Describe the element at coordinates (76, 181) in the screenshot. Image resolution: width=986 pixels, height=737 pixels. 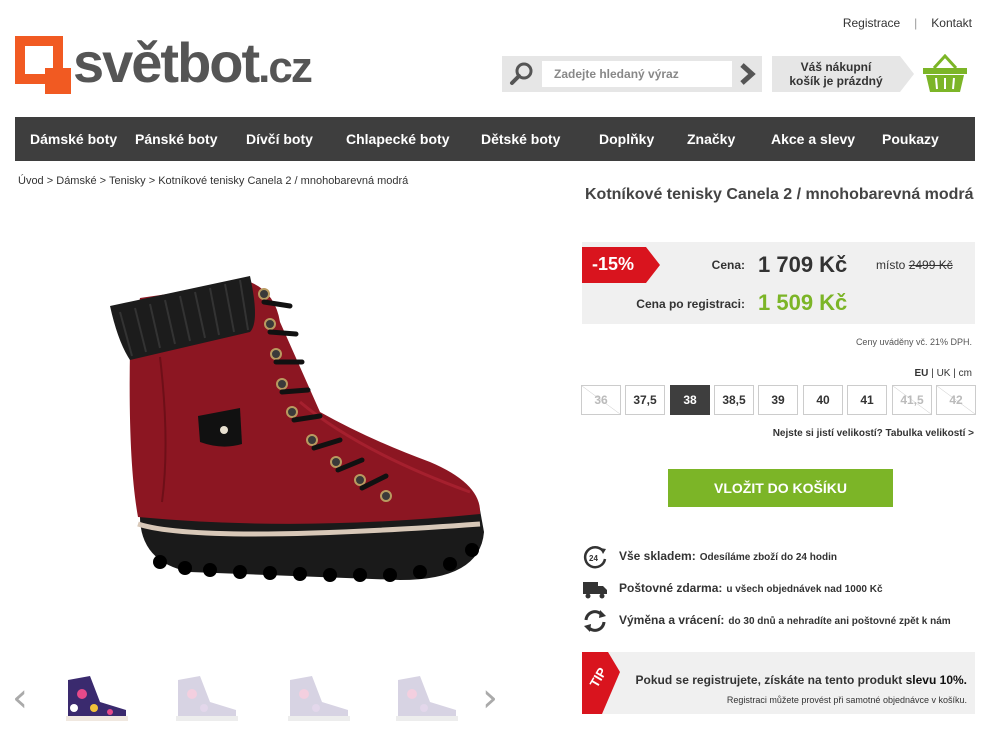
I see `breadcrumb-damske: Dámské` at that location.